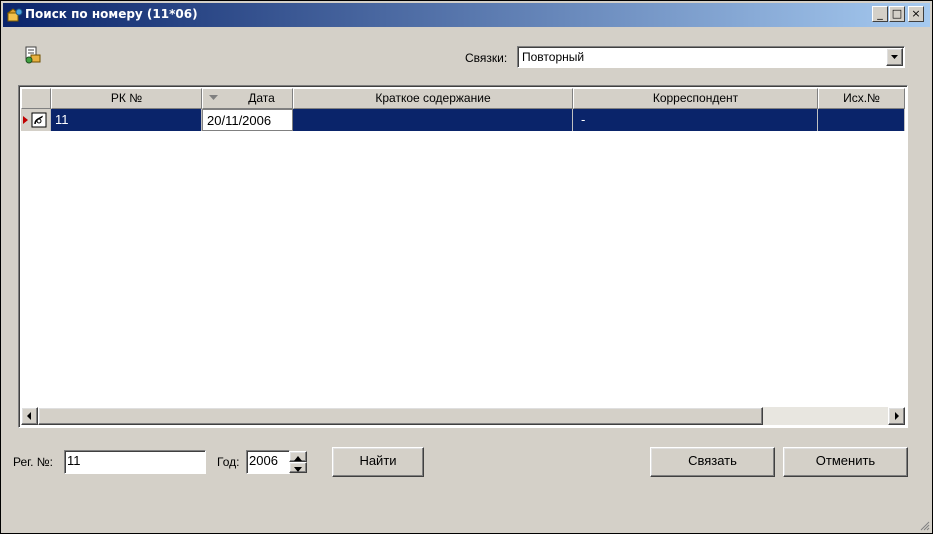  Describe the element at coordinates (711, 57) in the screenshot. I see `links-select: Повторный` at that location.